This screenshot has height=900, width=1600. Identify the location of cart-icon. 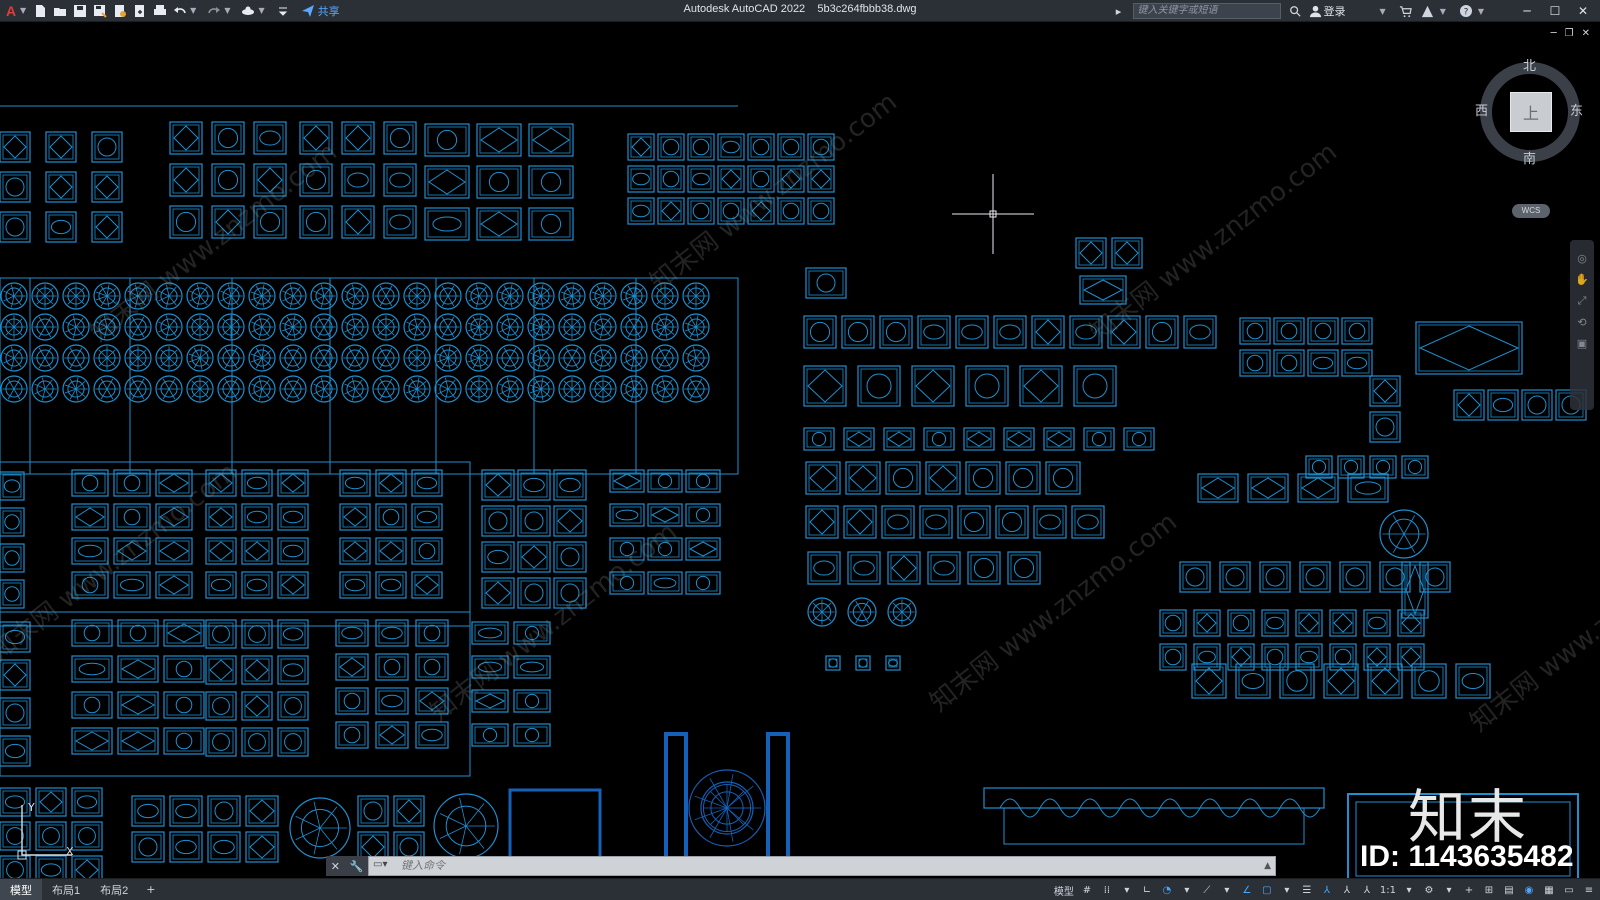
(1406, 11).